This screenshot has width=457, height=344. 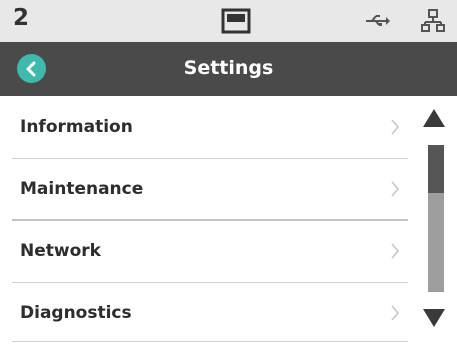 What do you see at coordinates (433, 219) in the screenshot?
I see `scrollbar` at bounding box center [433, 219].